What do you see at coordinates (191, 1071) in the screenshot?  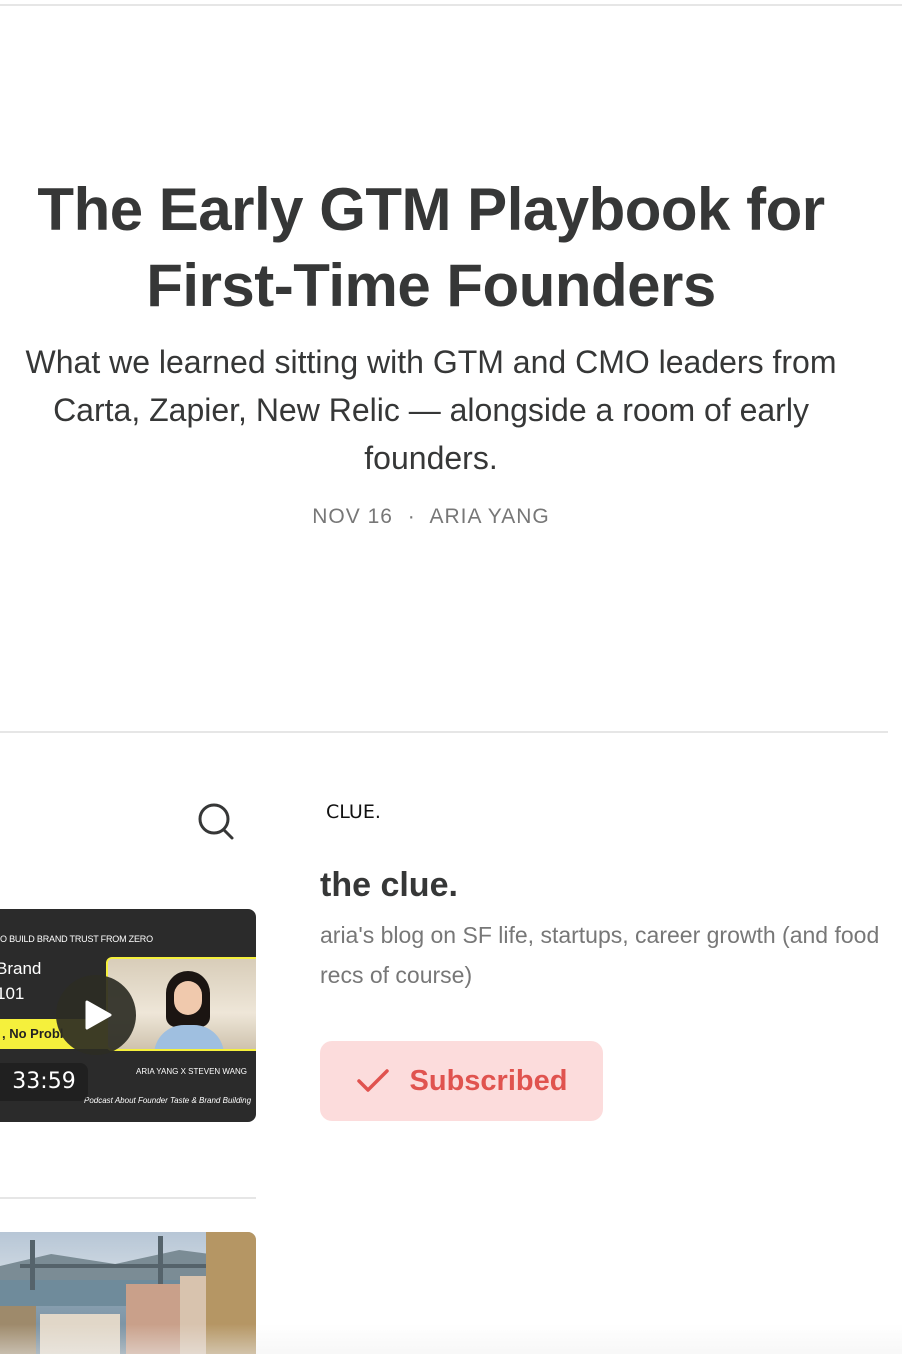 I see `video-credit: ARIA YANG X STEVEN WANG` at bounding box center [191, 1071].